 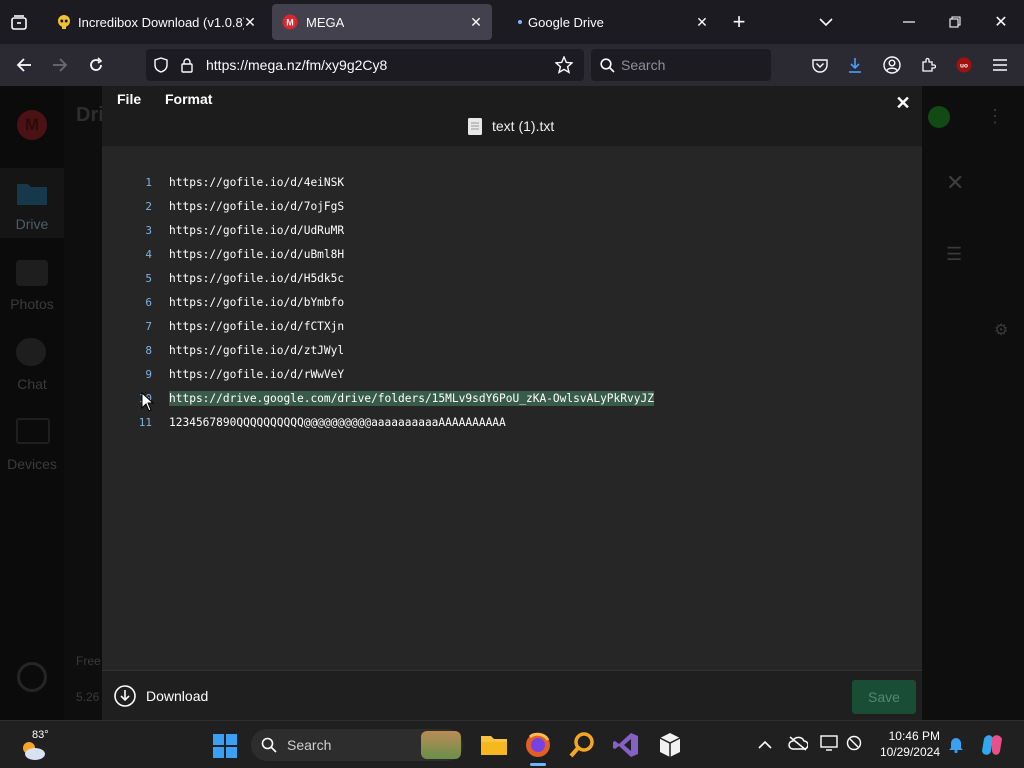 What do you see at coordinates (33, 431) in the screenshot?
I see `devices-icon` at bounding box center [33, 431].